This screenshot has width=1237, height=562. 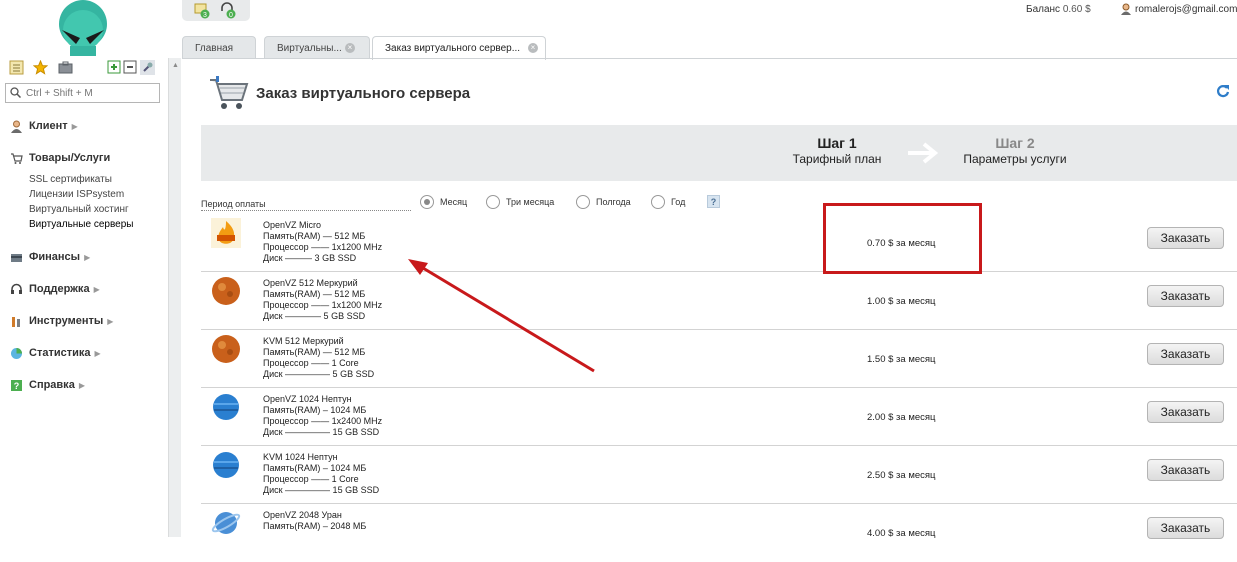 I want to click on step-1-name: Тарифный план, so click(x=837, y=159).